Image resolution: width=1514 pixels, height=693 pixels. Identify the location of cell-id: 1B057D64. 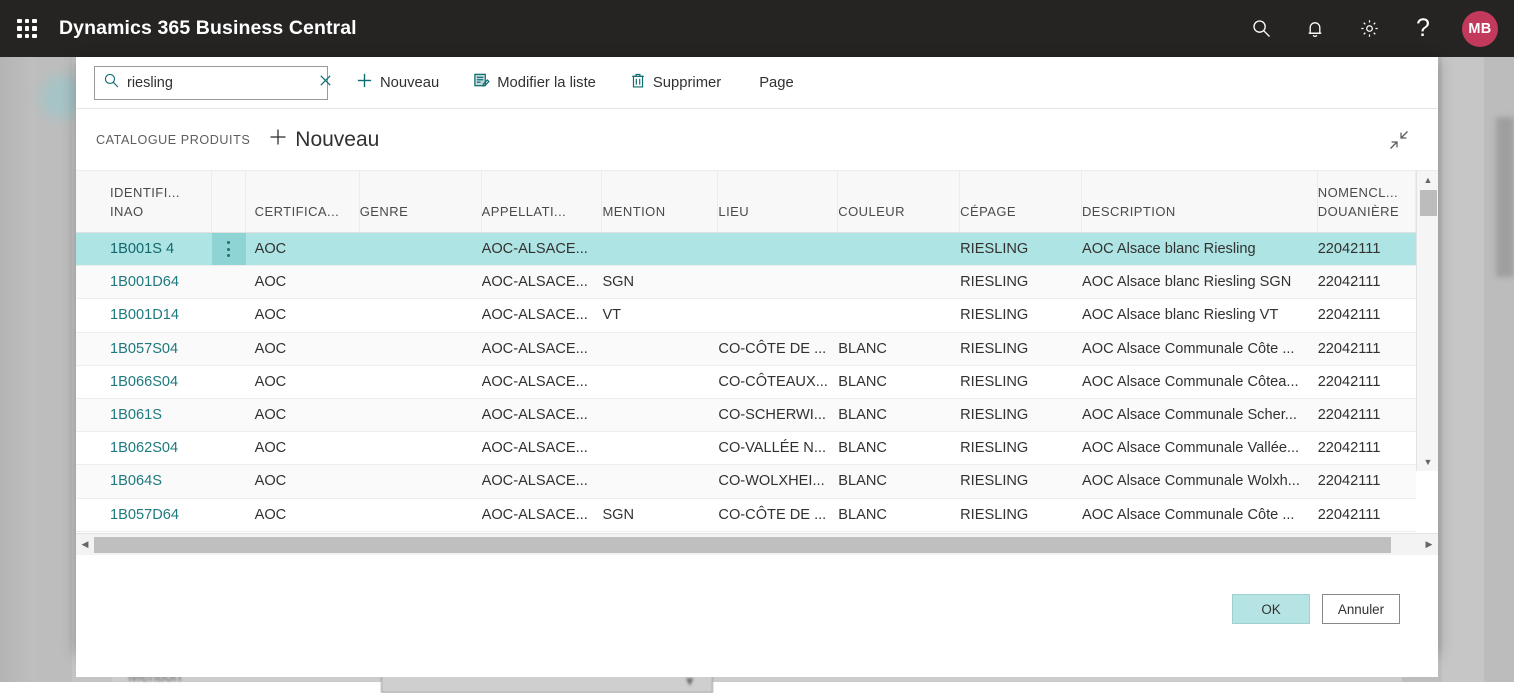
(144, 515).